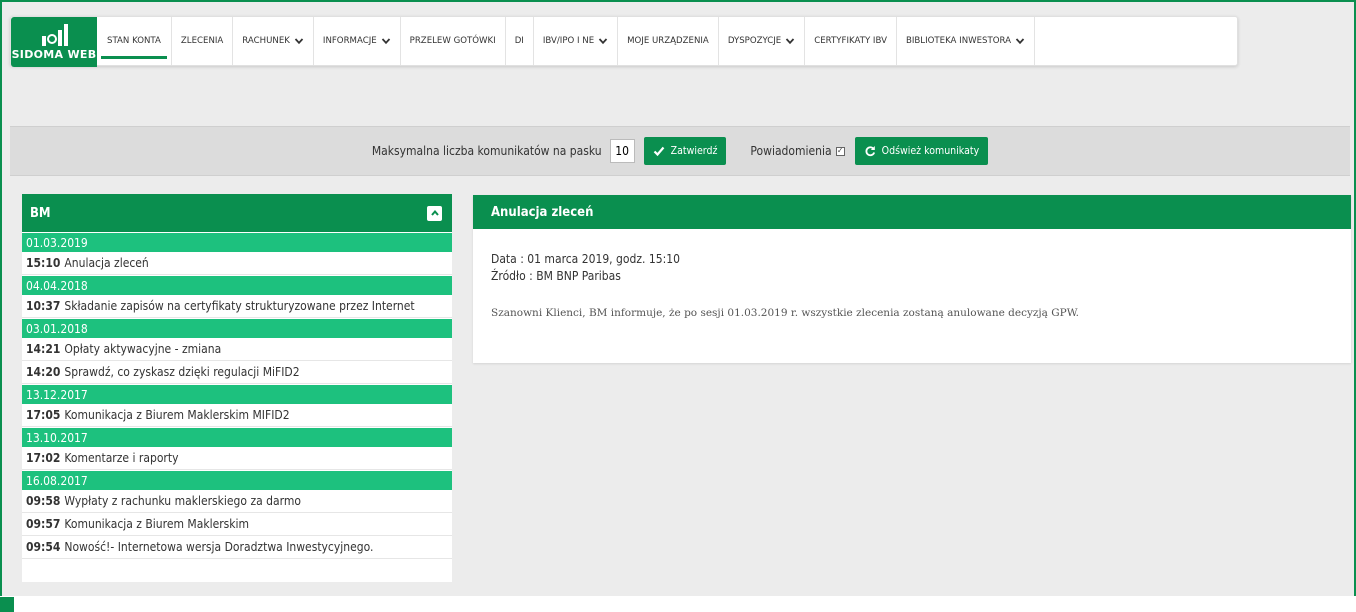 This screenshot has width=1356, height=612. I want to click on message-title: Komunikacja z Biurem Maklerskim, so click(157, 524).